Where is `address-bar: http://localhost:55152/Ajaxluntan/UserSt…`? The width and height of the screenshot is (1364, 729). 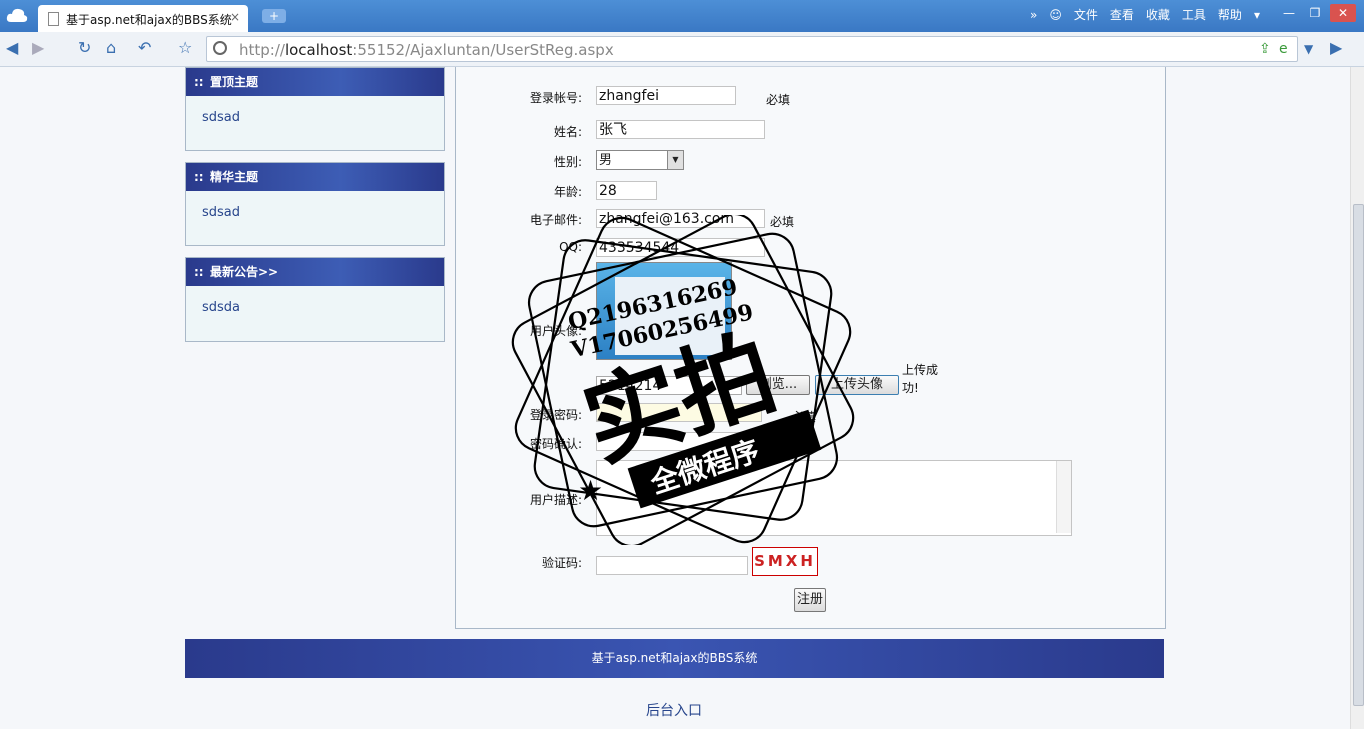
address-bar: http://localhost:55152/Ajaxluntan/UserSt… is located at coordinates (752, 49).